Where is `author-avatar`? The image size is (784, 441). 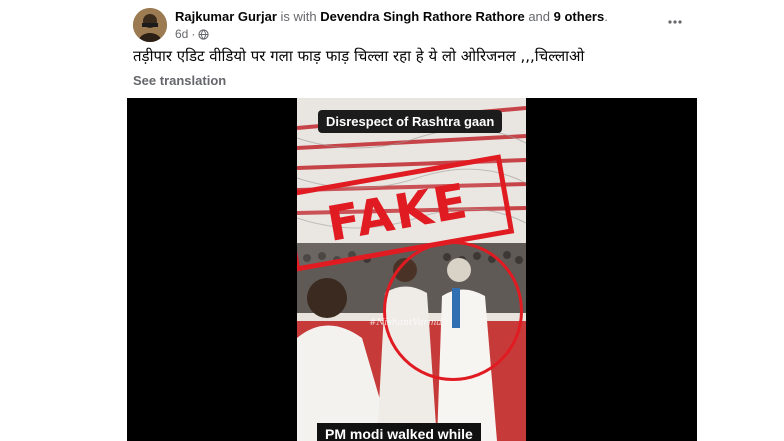
author-avatar is located at coordinates (150, 25).